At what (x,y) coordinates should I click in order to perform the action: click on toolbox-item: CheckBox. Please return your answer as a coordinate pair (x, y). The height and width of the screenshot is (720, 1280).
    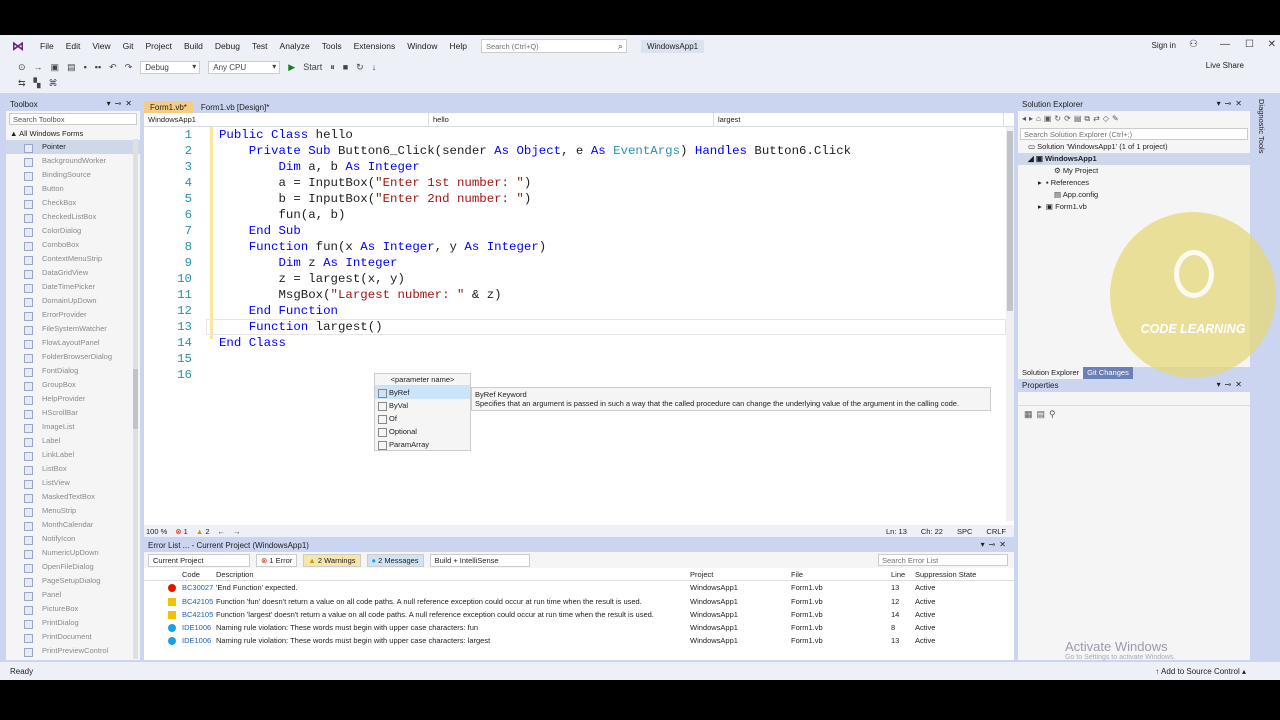
    Looking at the image, I should click on (73, 203).